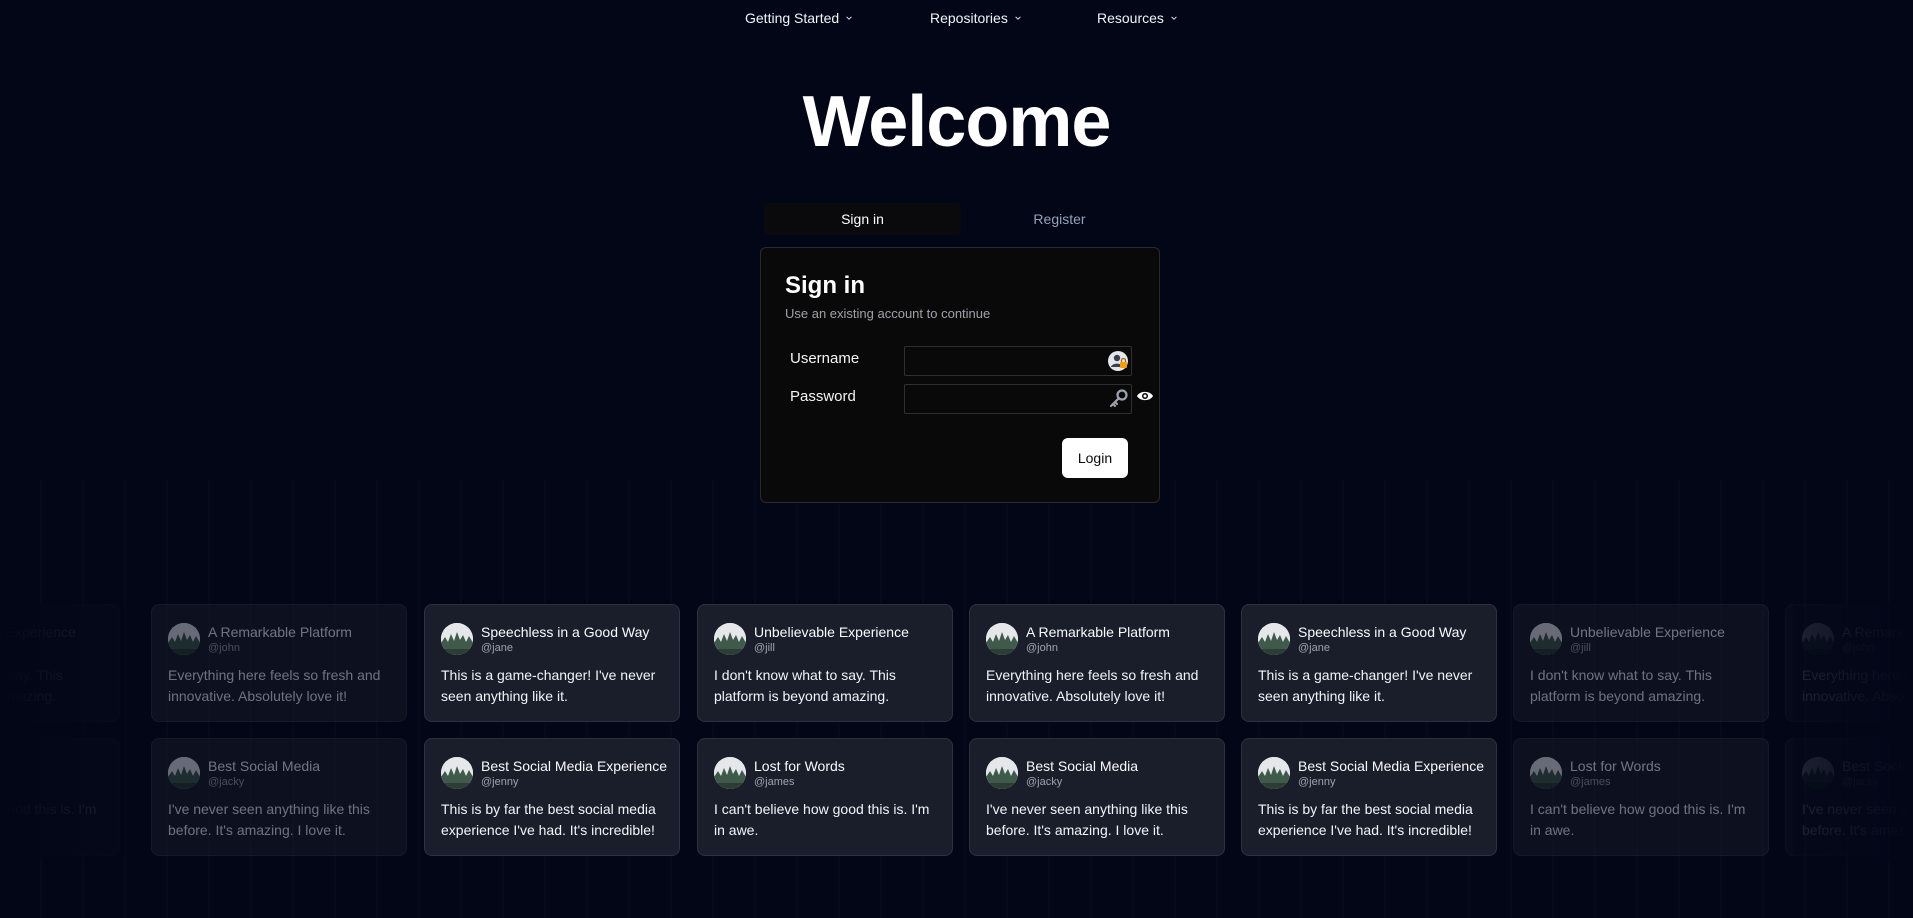 This screenshot has width=1913, height=918. I want to click on card-subtitle: Use an existing account to continue, so click(888, 313).